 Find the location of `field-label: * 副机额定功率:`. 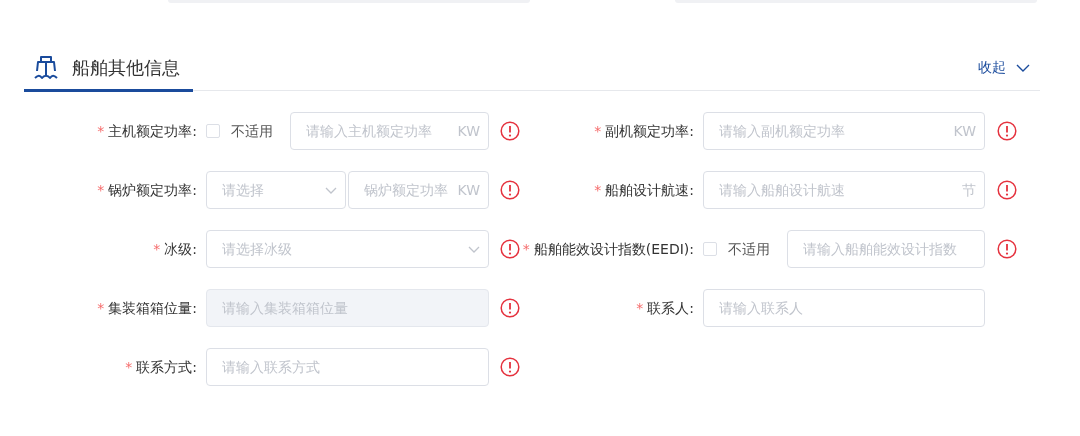

field-label: * 副机额定功率: is located at coordinates (644, 131).